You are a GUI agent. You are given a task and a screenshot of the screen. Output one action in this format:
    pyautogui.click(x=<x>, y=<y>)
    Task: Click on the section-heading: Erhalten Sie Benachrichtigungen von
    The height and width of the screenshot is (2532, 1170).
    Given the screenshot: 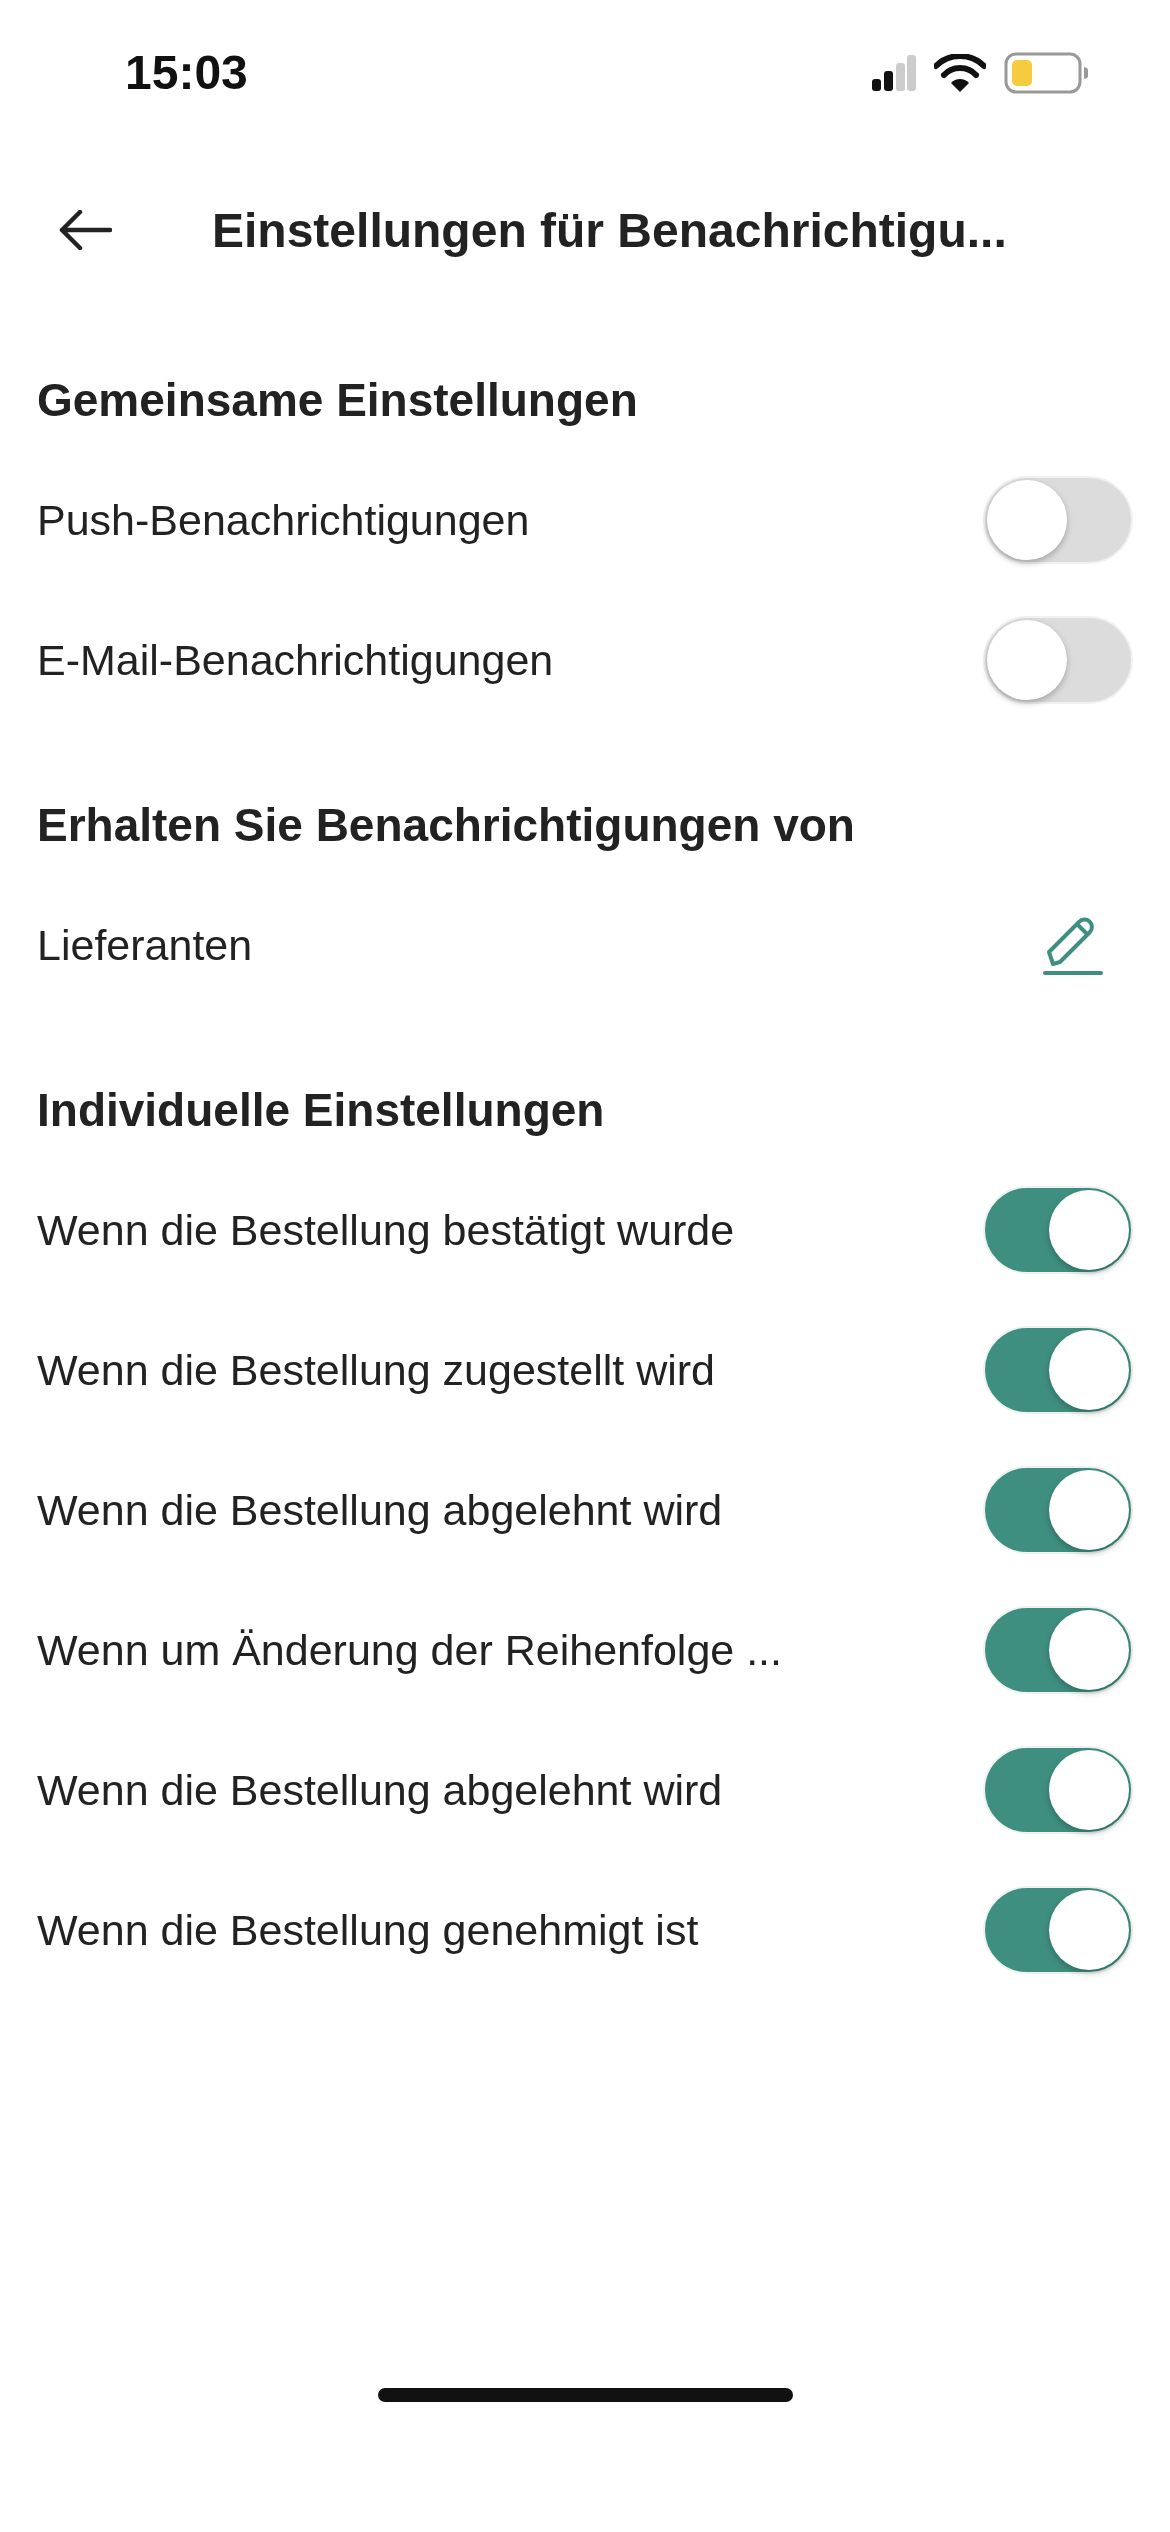 What is the action you would take?
    pyautogui.click(x=446, y=825)
    